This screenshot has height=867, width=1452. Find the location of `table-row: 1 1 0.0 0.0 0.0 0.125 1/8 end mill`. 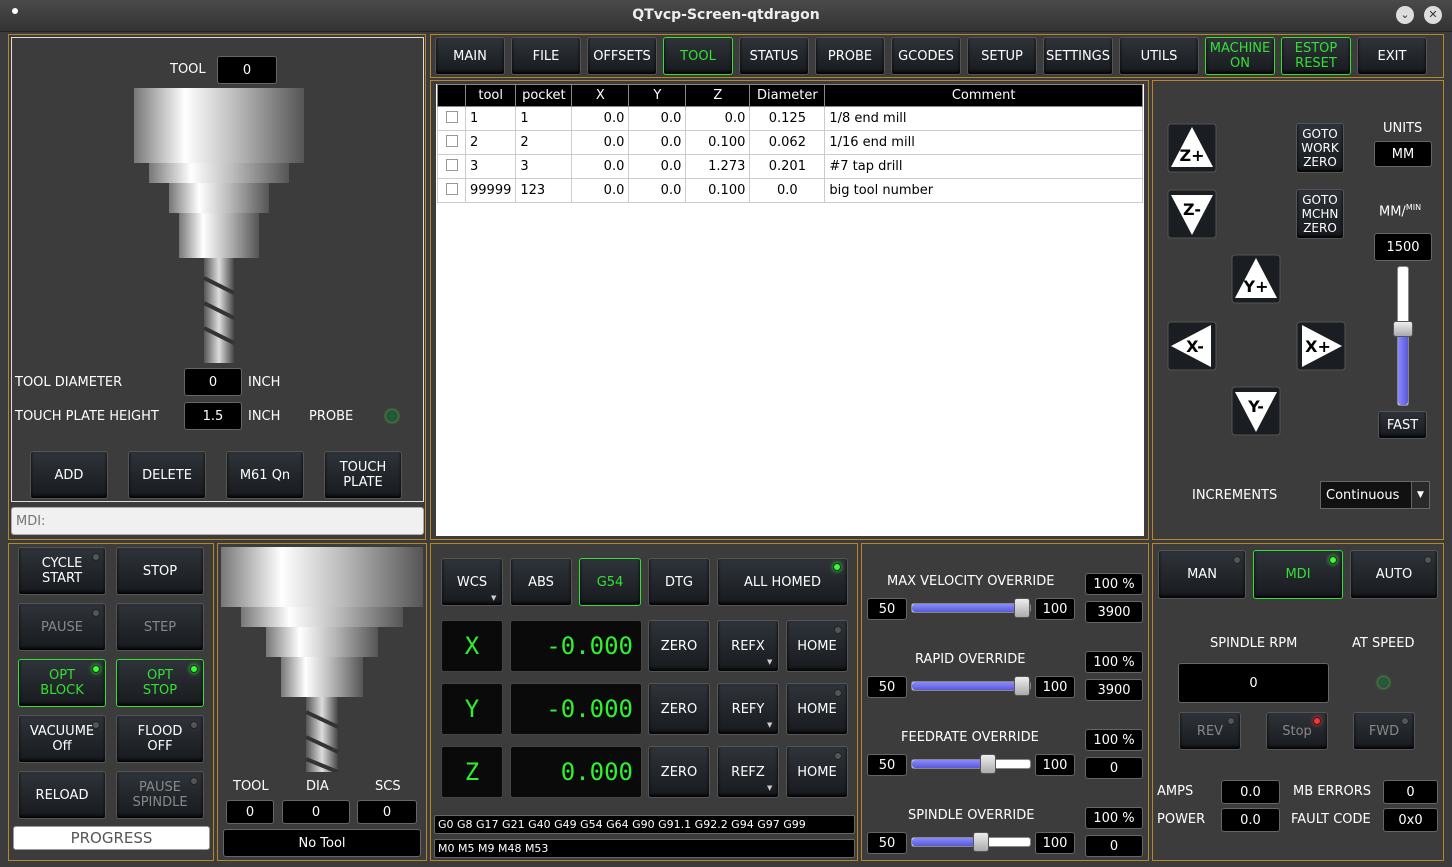

table-row: 1 1 0.0 0.0 0.0 0.125 1/8 end mill is located at coordinates (790, 118).